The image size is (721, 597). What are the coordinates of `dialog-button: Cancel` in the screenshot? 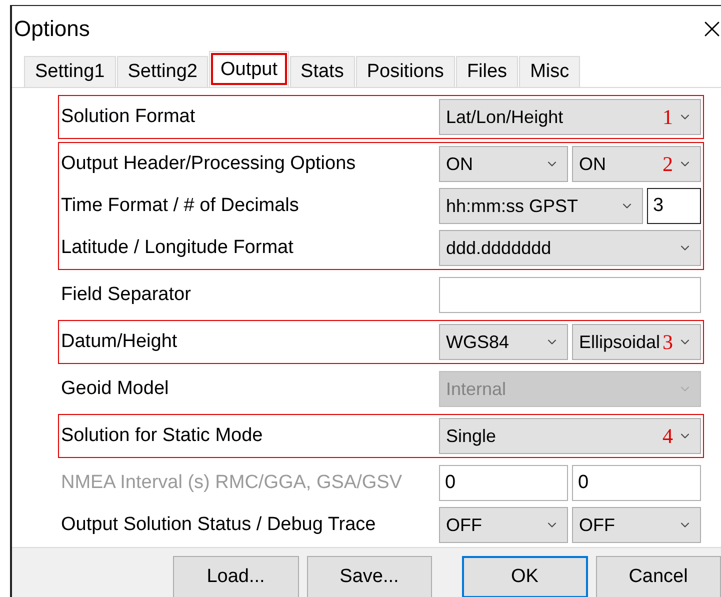 It's located at (658, 576).